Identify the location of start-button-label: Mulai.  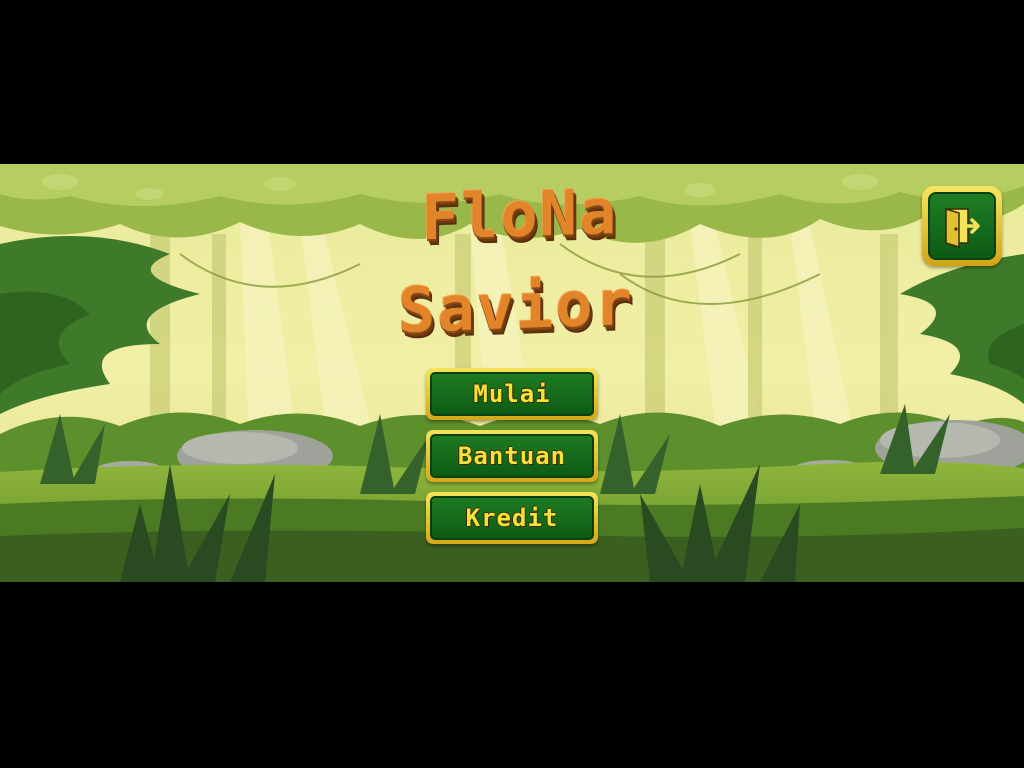
(512, 394).